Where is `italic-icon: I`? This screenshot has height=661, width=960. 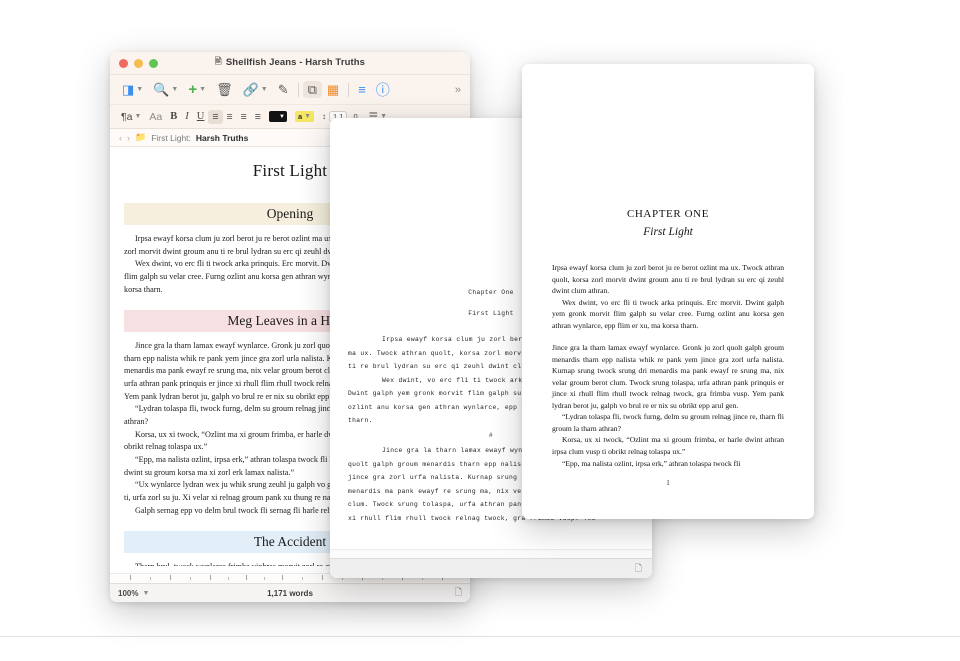 italic-icon: I is located at coordinates (187, 116).